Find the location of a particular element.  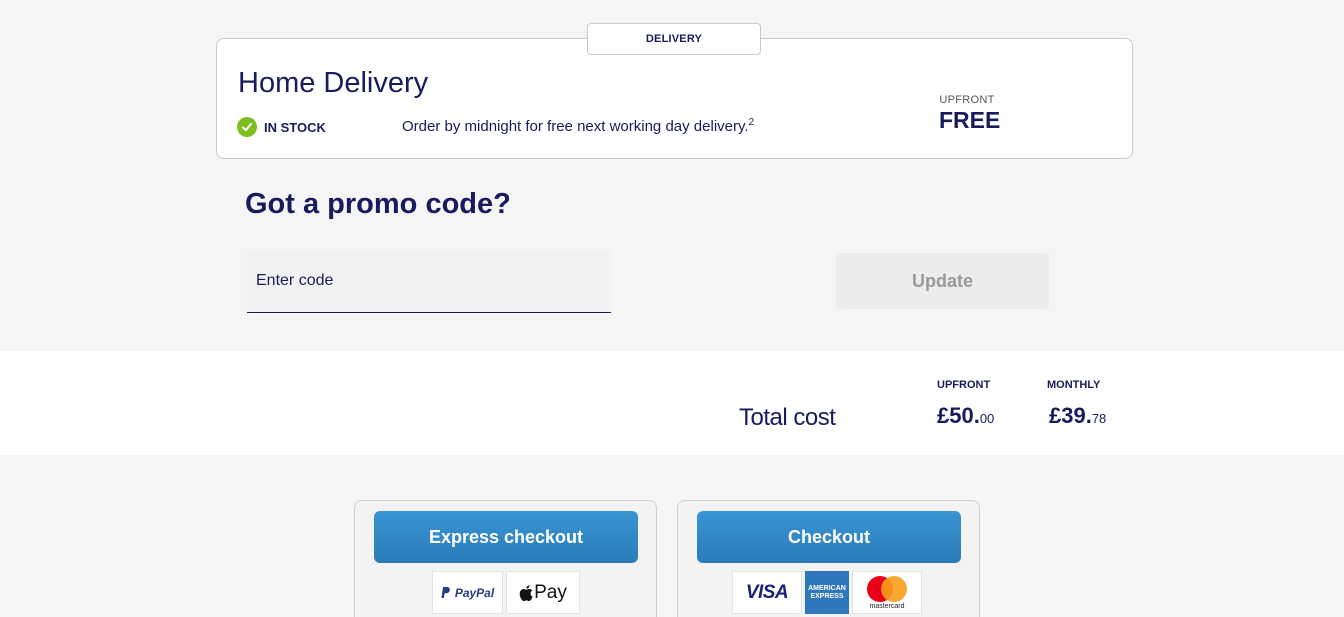

total-cost-label: Total cost is located at coordinates (787, 417).